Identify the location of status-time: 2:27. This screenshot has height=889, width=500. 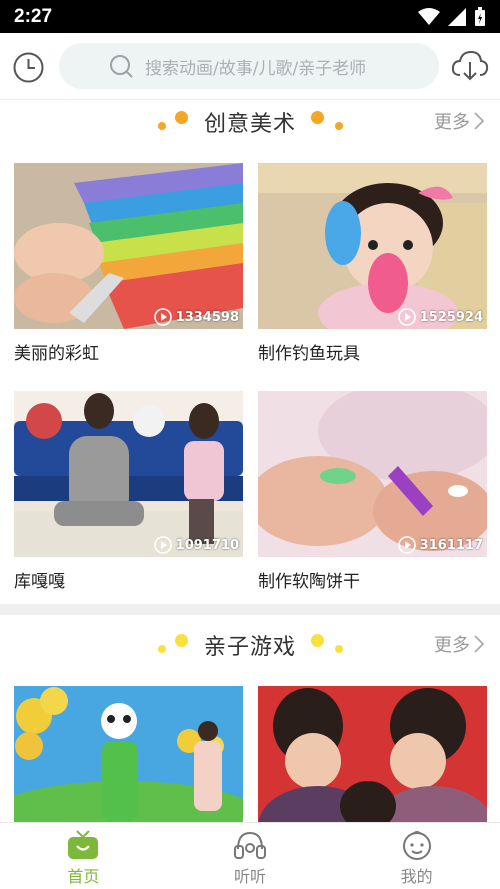
(33, 16).